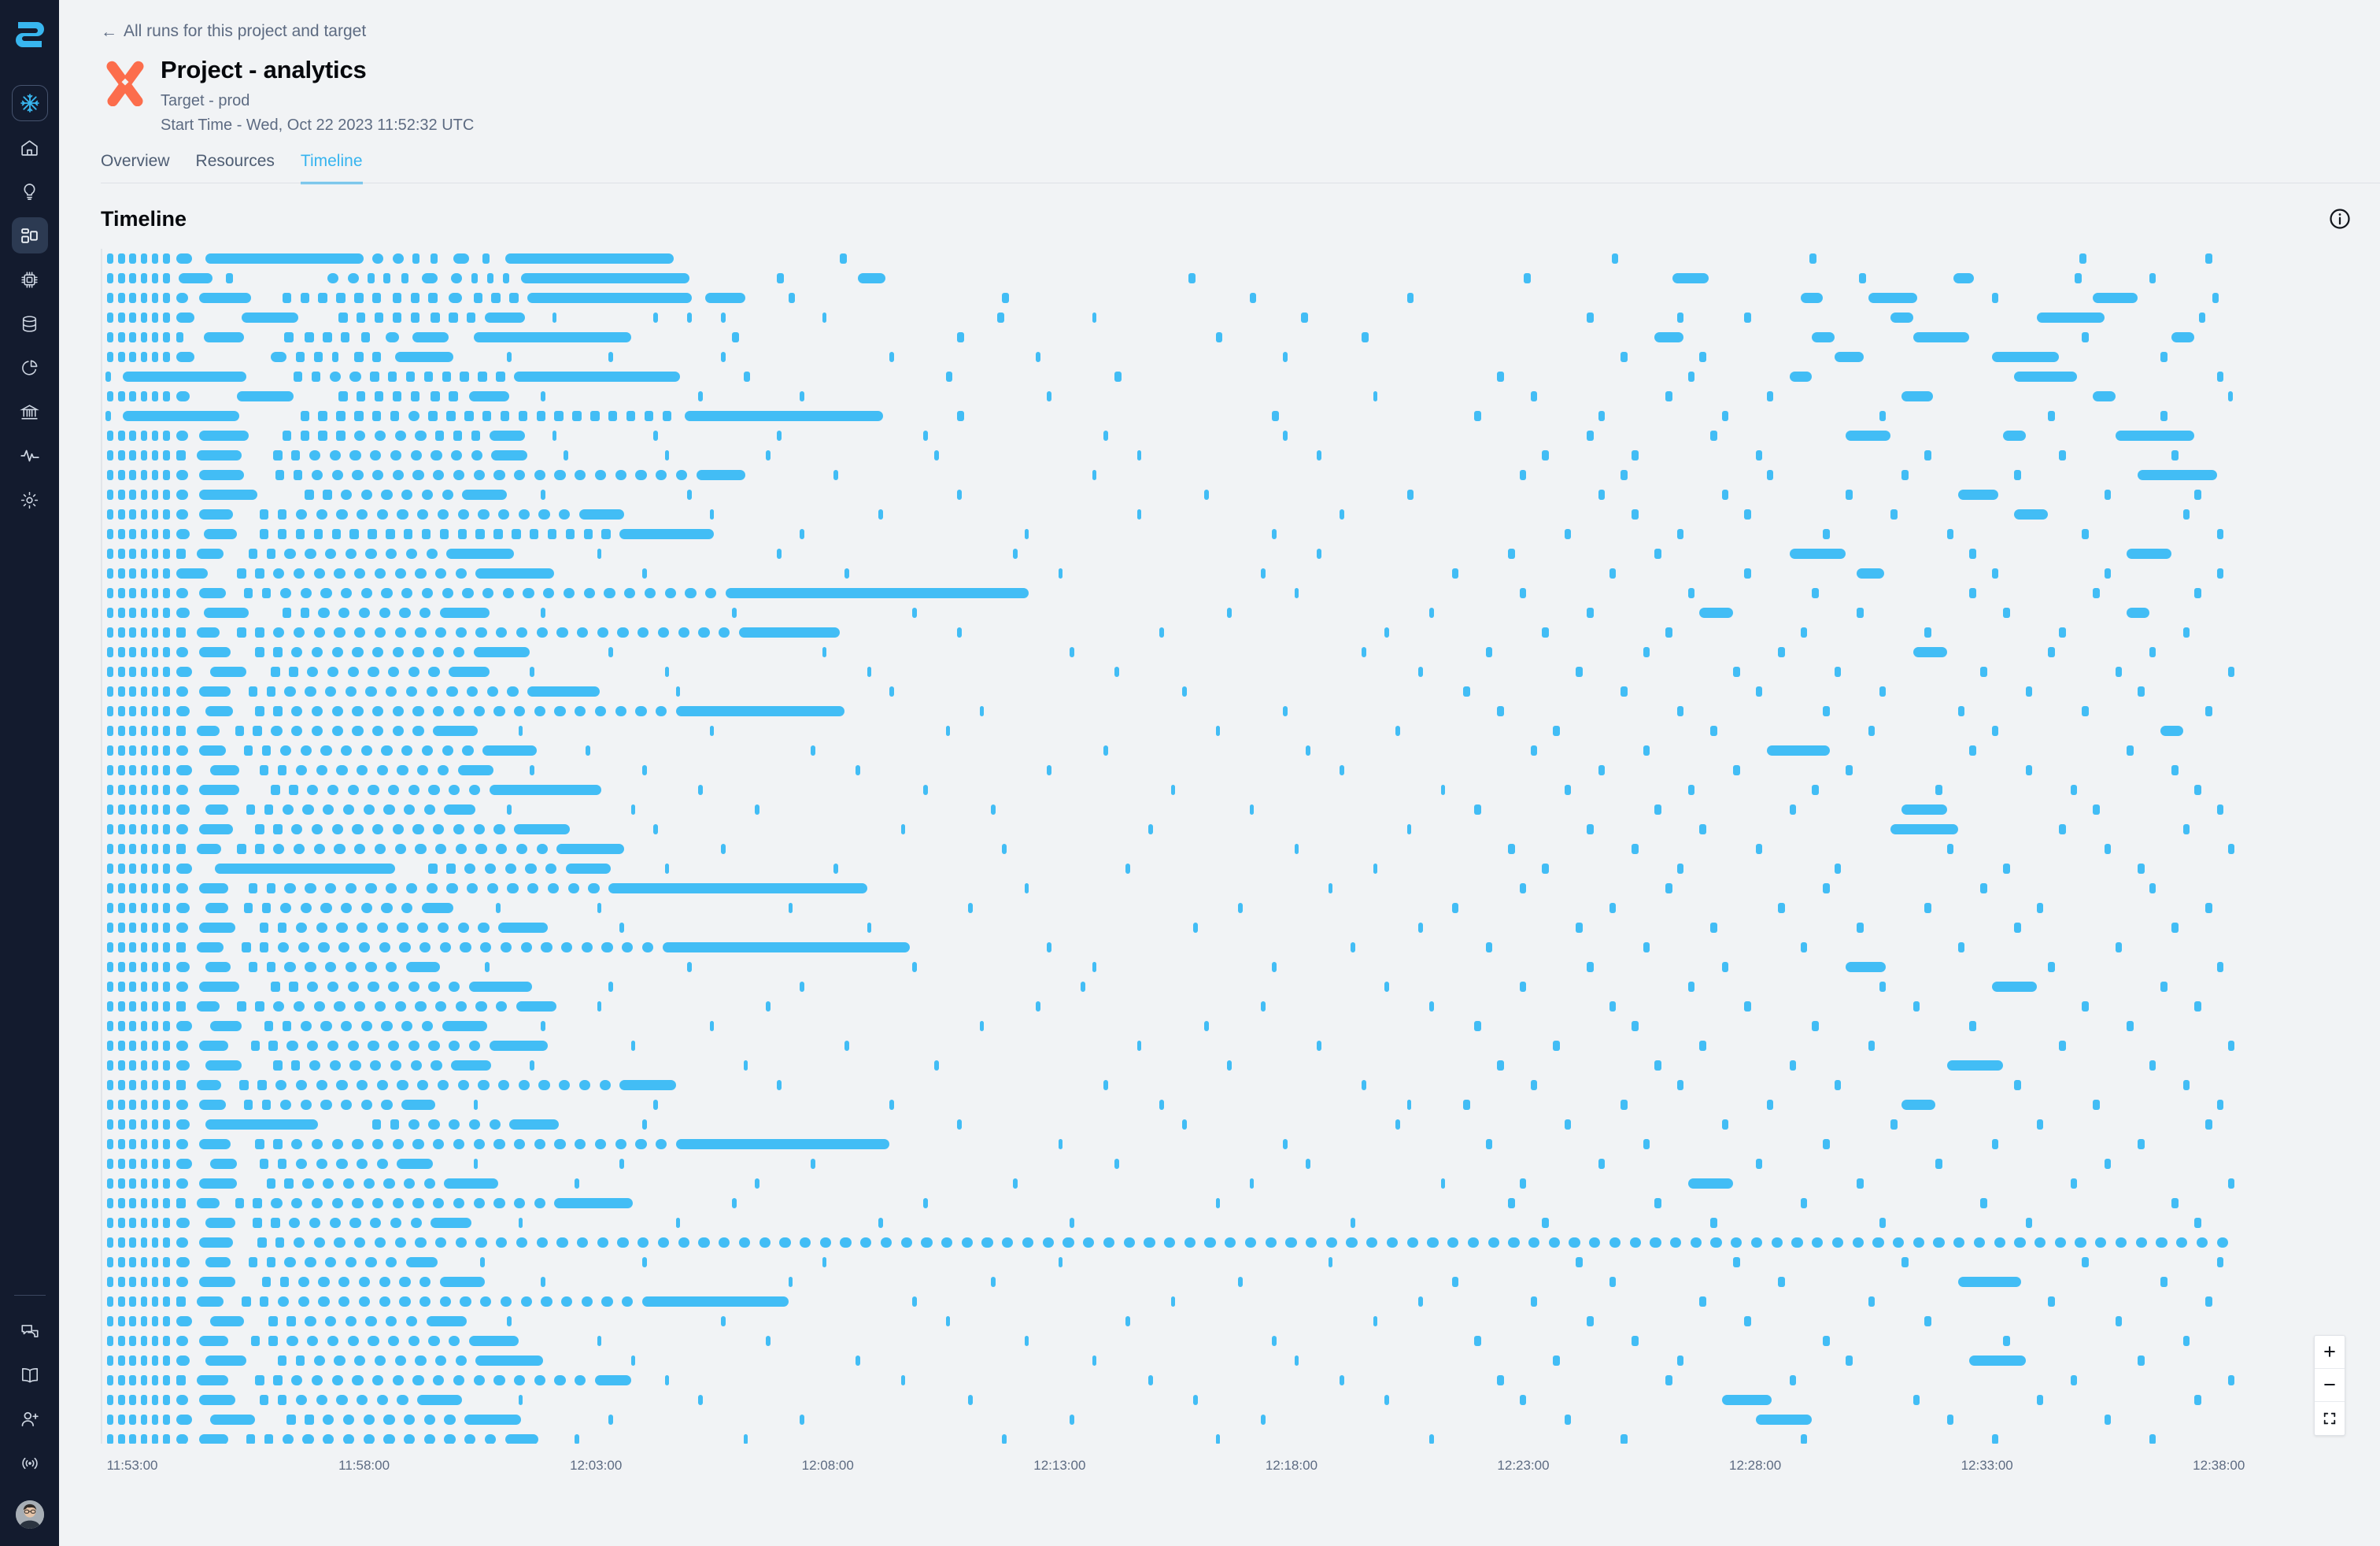  I want to click on zoom-in-button, so click(2330, 1352).